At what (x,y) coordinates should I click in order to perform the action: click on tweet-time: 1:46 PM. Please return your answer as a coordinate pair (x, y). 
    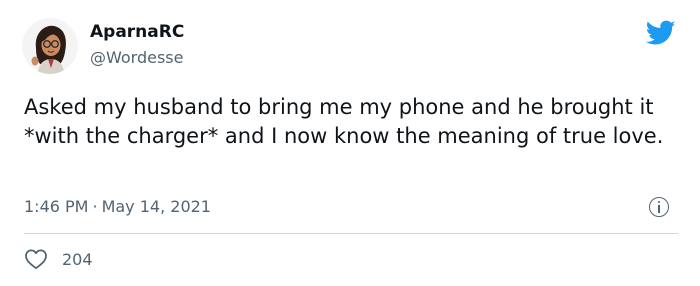
    Looking at the image, I should click on (56, 206).